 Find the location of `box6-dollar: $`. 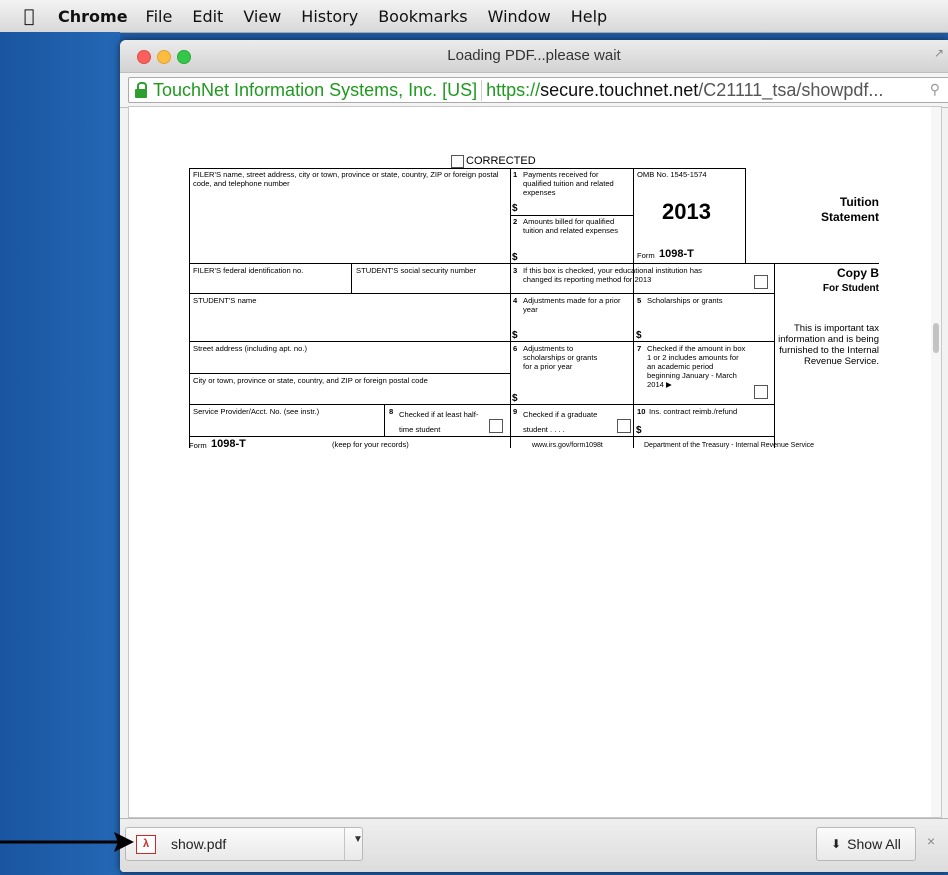

box6-dollar: $ is located at coordinates (515, 398).